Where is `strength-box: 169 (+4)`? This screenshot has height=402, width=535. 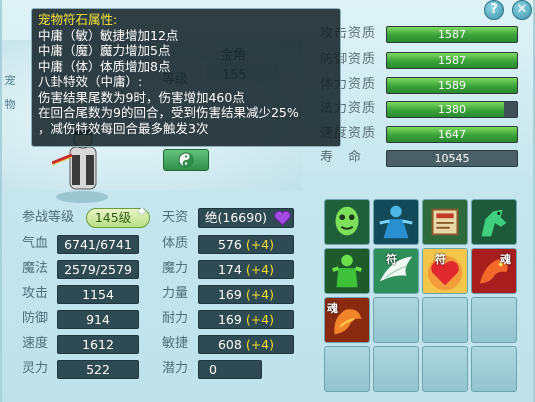
strength-box: 169 (+4) is located at coordinates (246, 294).